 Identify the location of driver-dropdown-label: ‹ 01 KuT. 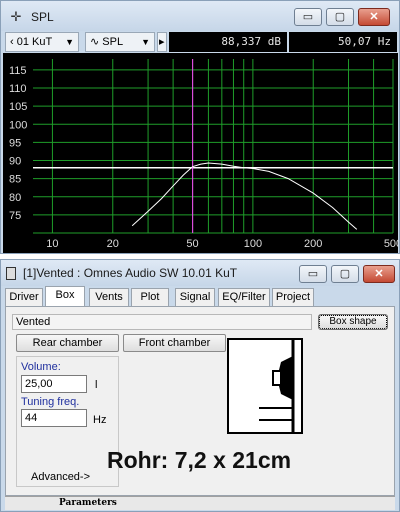
(31, 42).